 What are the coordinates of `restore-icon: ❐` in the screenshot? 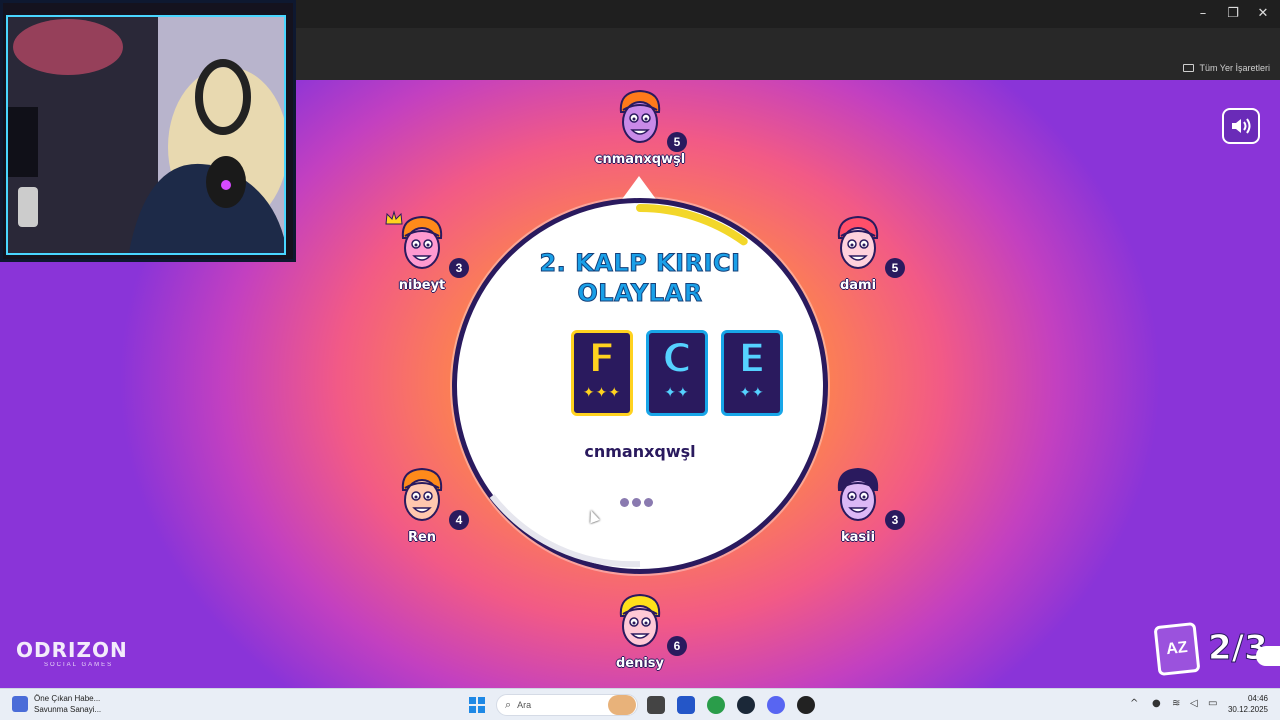 It's located at (1233, 14).